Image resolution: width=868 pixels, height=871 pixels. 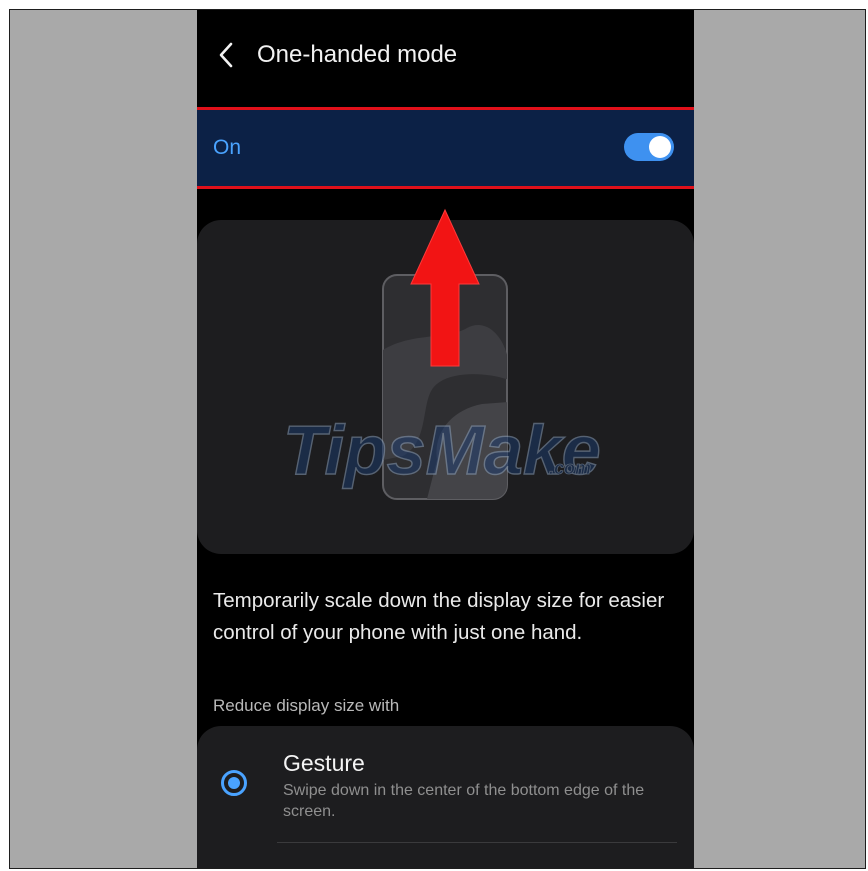 What do you see at coordinates (445, 287) in the screenshot?
I see `up-arrow-icon` at bounding box center [445, 287].